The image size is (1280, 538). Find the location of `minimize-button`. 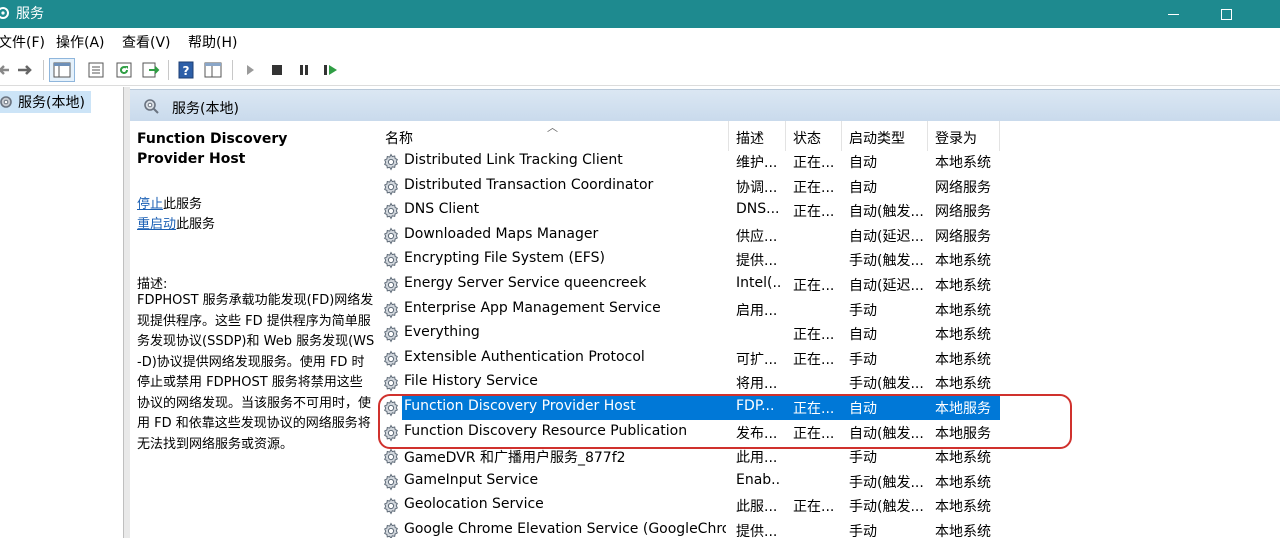

minimize-button is located at coordinates (1173, 14).